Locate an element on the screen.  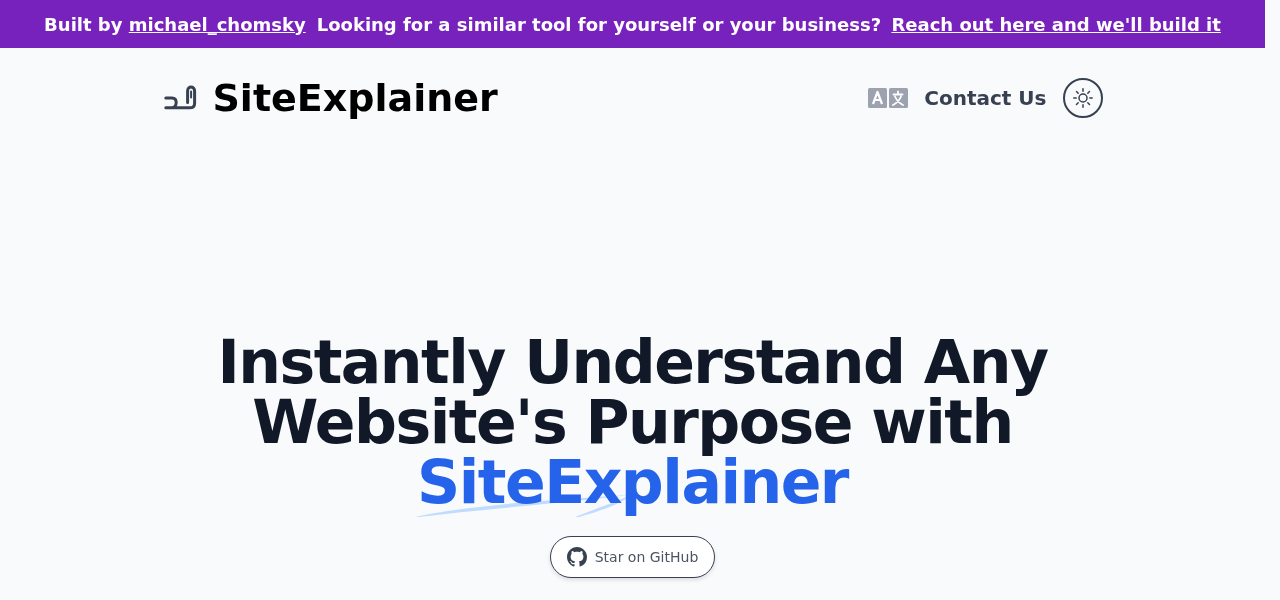
theme-toggle-button is located at coordinates (1082, 98).